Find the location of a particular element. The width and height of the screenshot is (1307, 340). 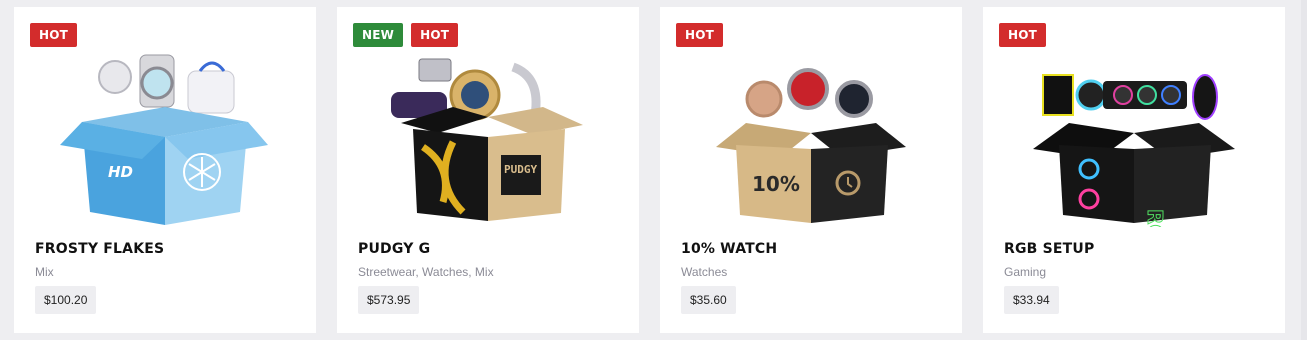

watch-box-icon: 10% is located at coordinates (811, 145).